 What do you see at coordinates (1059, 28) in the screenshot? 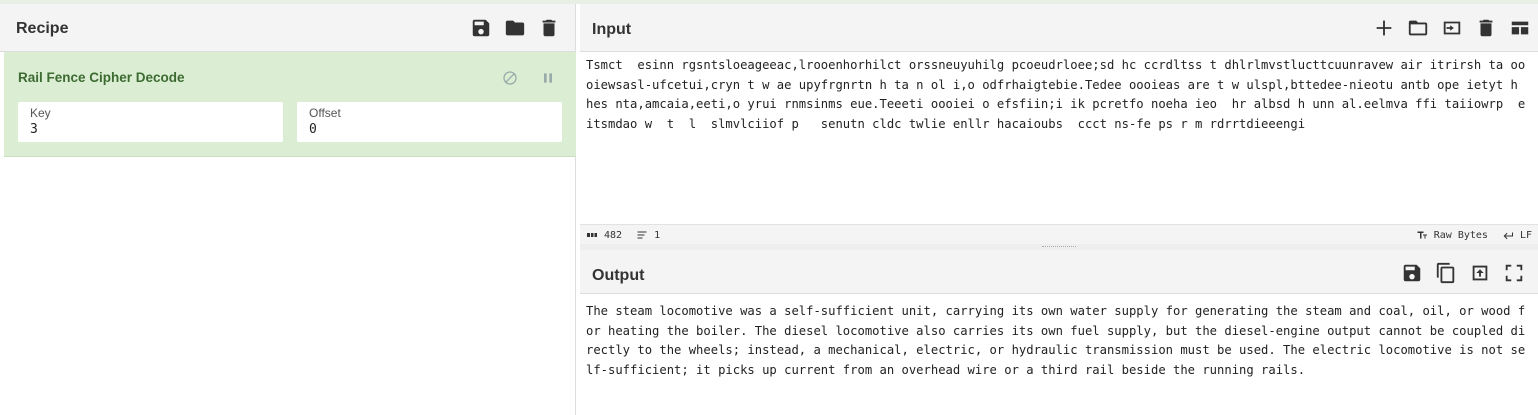
I see `input-header: Input` at bounding box center [1059, 28].